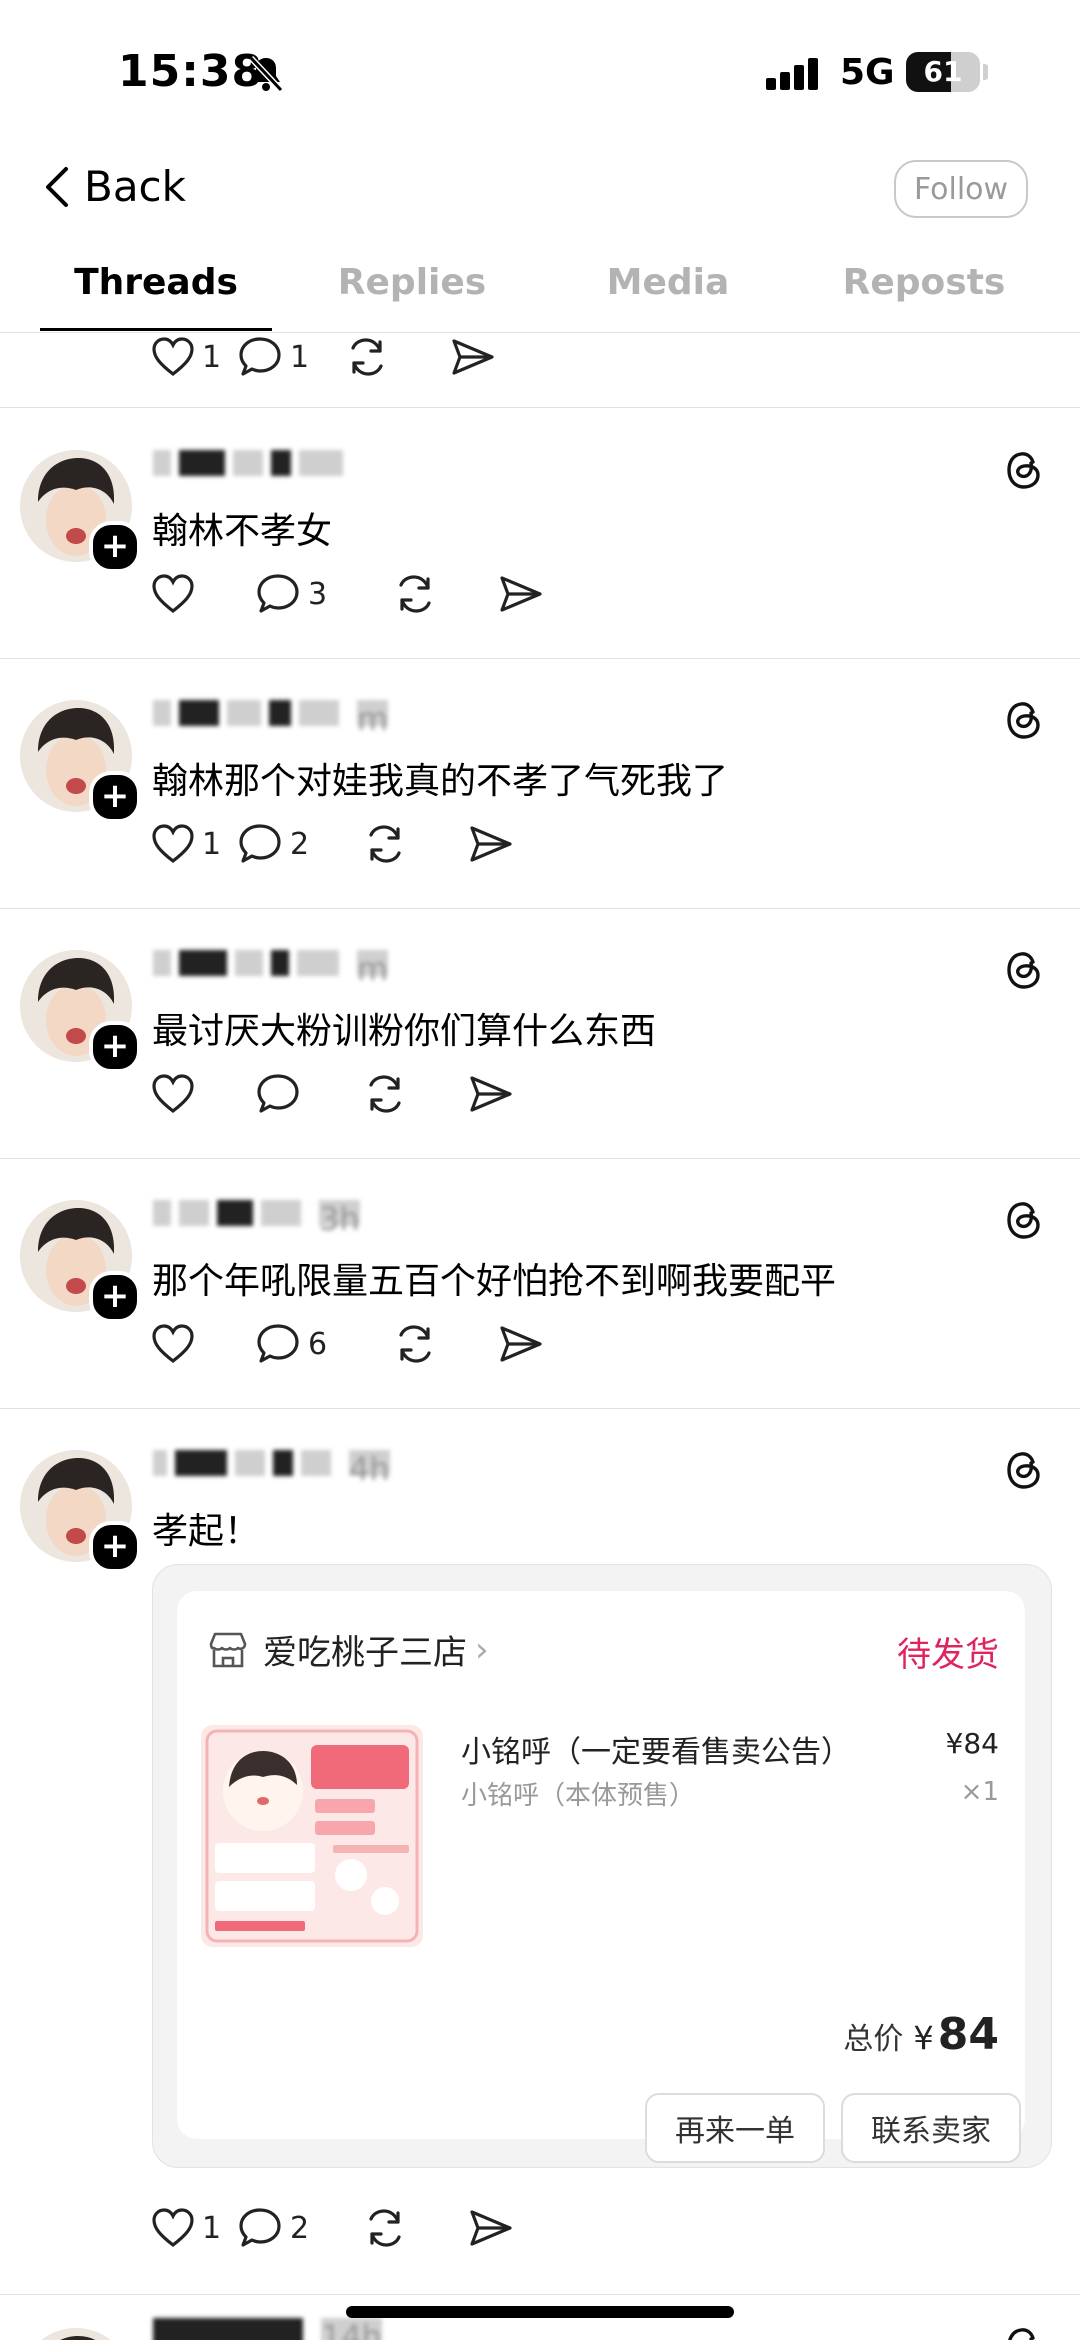 The image size is (1080, 2340). What do you see at coordinates (440, 781) in the screenshot?
I see `post-text: 翰林那个对娃我真的不孝了气死我了` at bounding box center [440, 781].